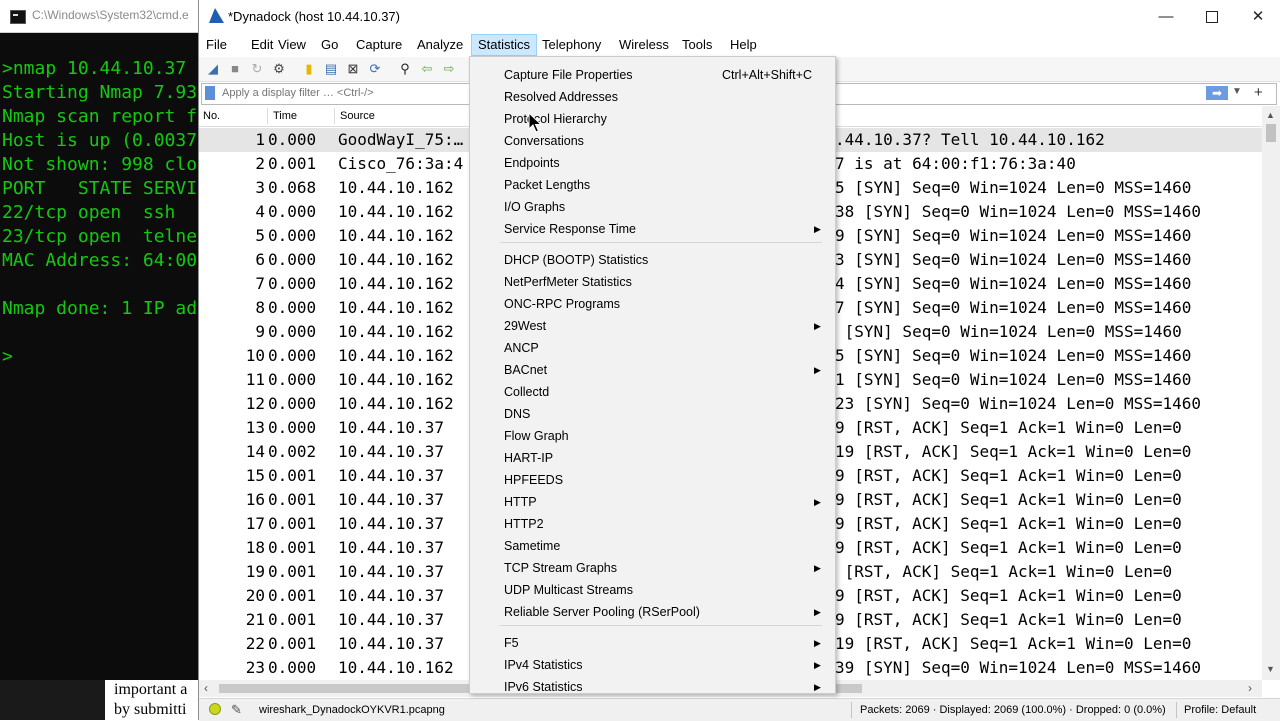 The width and height of the screenshot is (1280, 721). I want to click on scroll-down-icon: ▼, so click(1270, 669).